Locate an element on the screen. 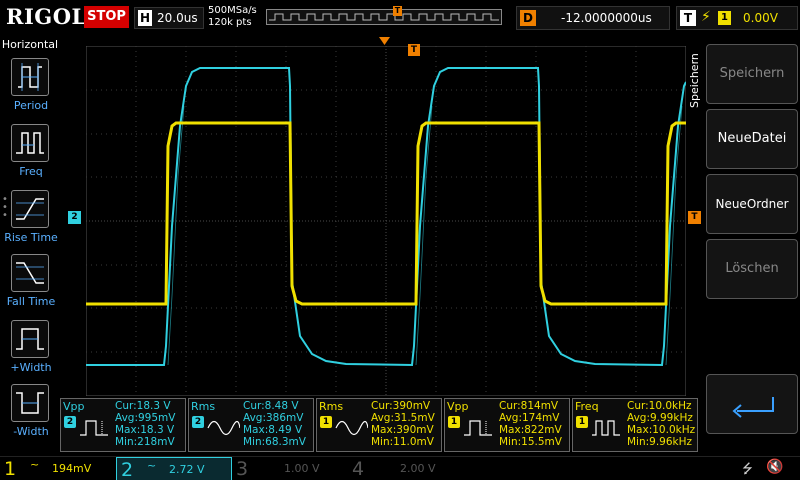 This screenshot has width=800, height=480. right-menu-title: Speichern is located at coordinates (694, 85).